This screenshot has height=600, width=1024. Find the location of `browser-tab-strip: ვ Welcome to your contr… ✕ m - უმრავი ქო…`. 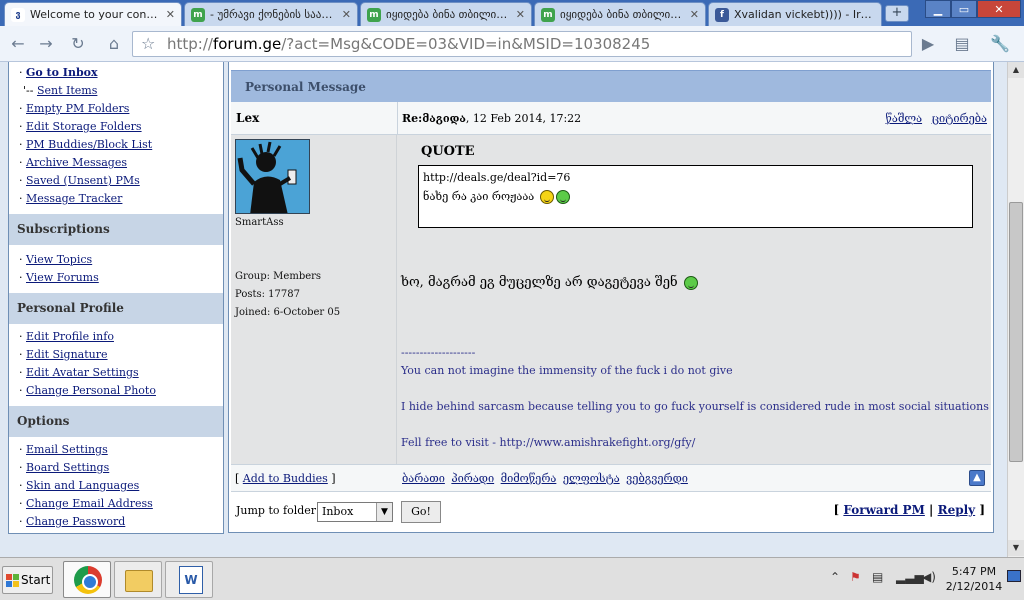

browser-tab-strip: ვ Welcome to your contr… ✕ m - უმრავი ქო… is located at coordinates (512, 13).